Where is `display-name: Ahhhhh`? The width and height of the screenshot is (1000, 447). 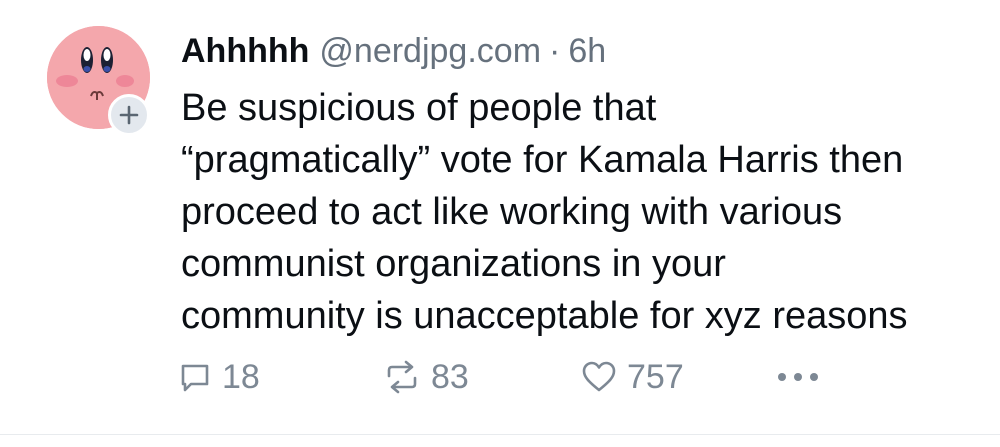
display-name: Ahhhhh is located at coordinates (245, 51).